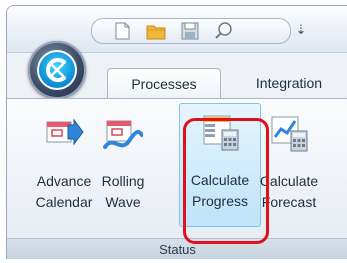  What do you see at coordinates (301, 30) in the screenshot?
I see `customize-quick-access-icon: ⇣` at bounding box center [301, 30].